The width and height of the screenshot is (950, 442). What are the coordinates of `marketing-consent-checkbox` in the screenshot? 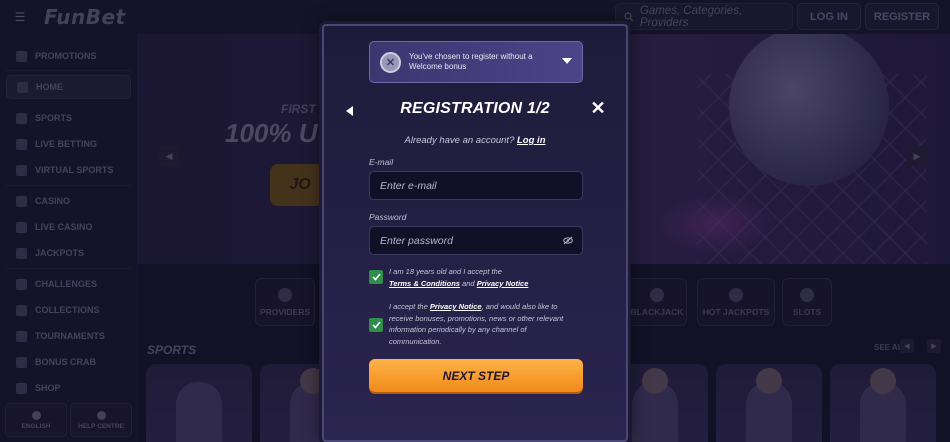 It's located at (376, 325).